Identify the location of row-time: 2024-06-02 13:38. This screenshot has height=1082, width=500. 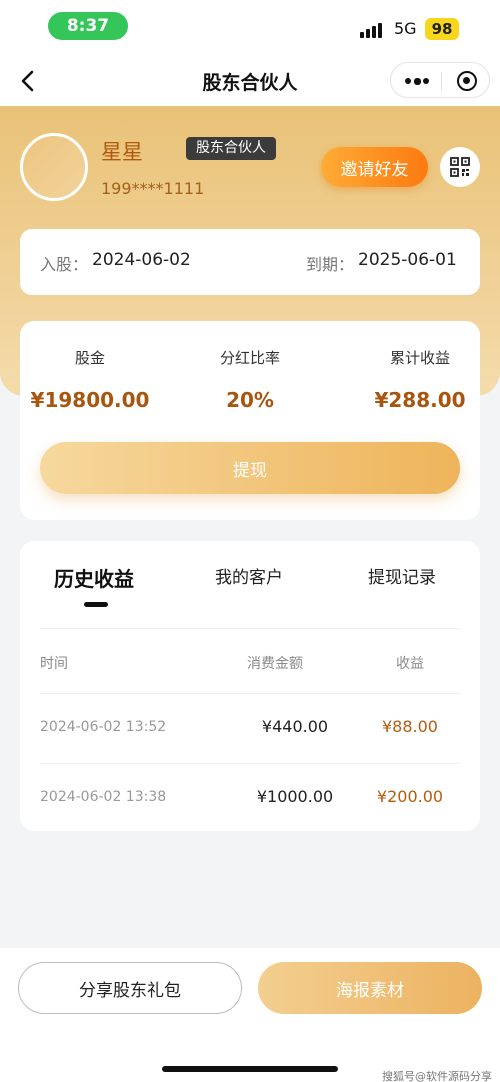
(103, 797).